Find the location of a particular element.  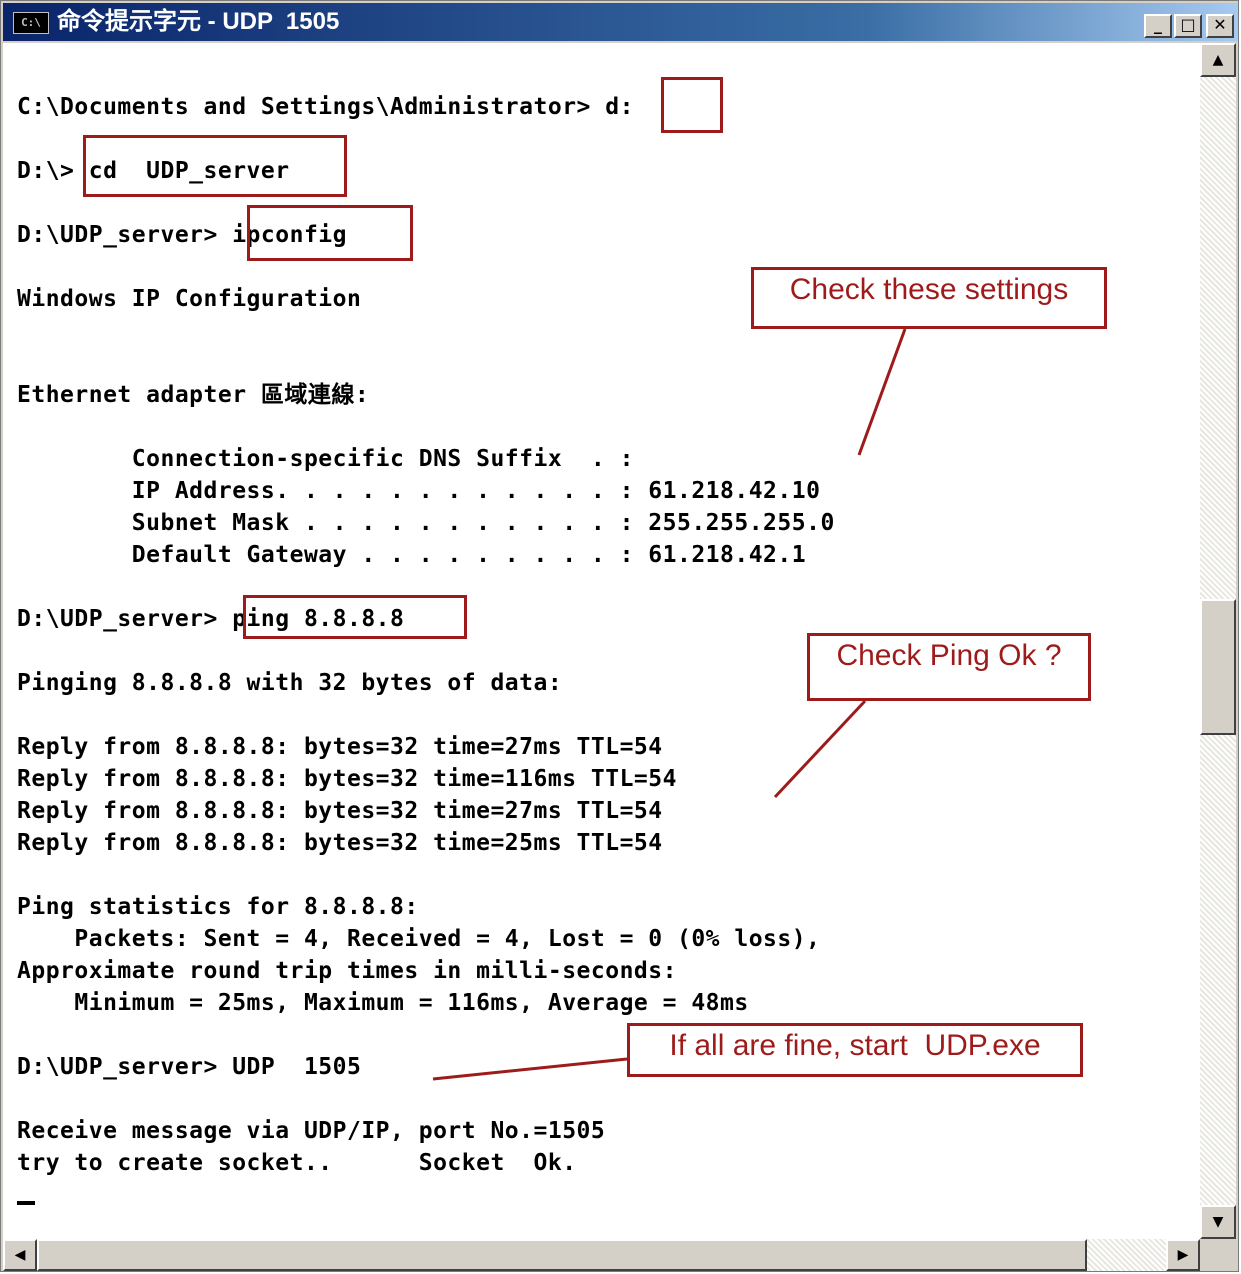

cmd-icon: C:\ is located at coordinates (31, 23).